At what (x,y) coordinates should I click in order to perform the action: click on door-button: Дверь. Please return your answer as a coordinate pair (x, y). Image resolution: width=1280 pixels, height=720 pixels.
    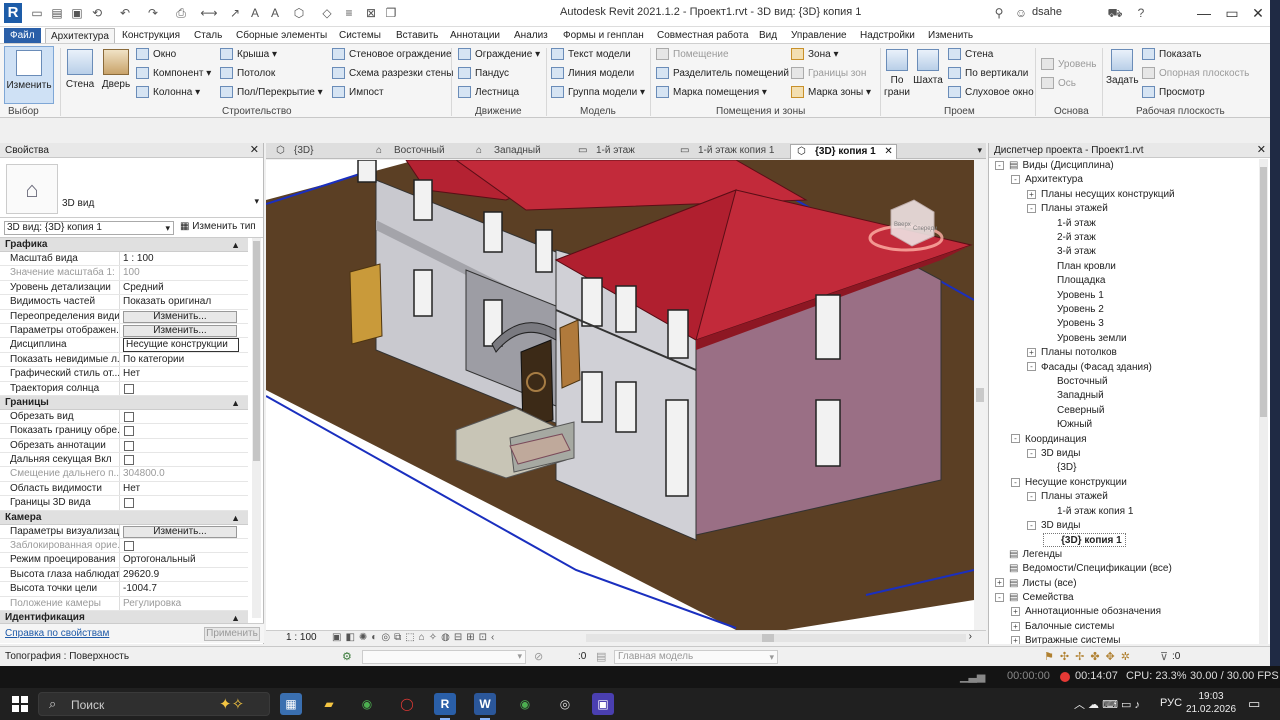
    Looking at the image, I should click on (116, 70).